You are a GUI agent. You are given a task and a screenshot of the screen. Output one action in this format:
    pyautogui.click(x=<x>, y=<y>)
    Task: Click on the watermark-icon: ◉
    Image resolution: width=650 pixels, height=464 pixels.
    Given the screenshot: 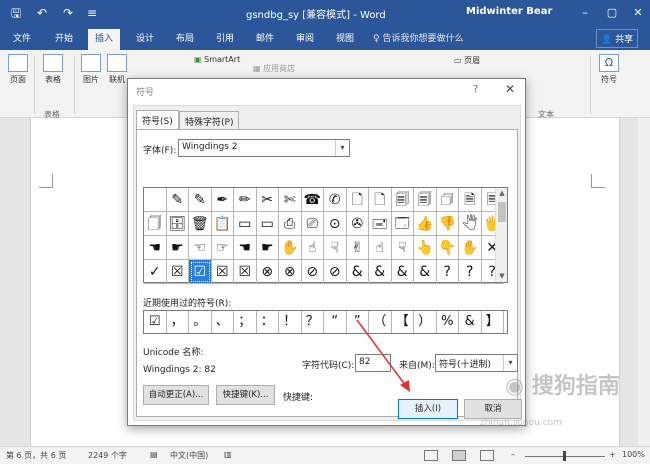 What is the action you would take?
    pyautogui.click(x=515, y=386)
    